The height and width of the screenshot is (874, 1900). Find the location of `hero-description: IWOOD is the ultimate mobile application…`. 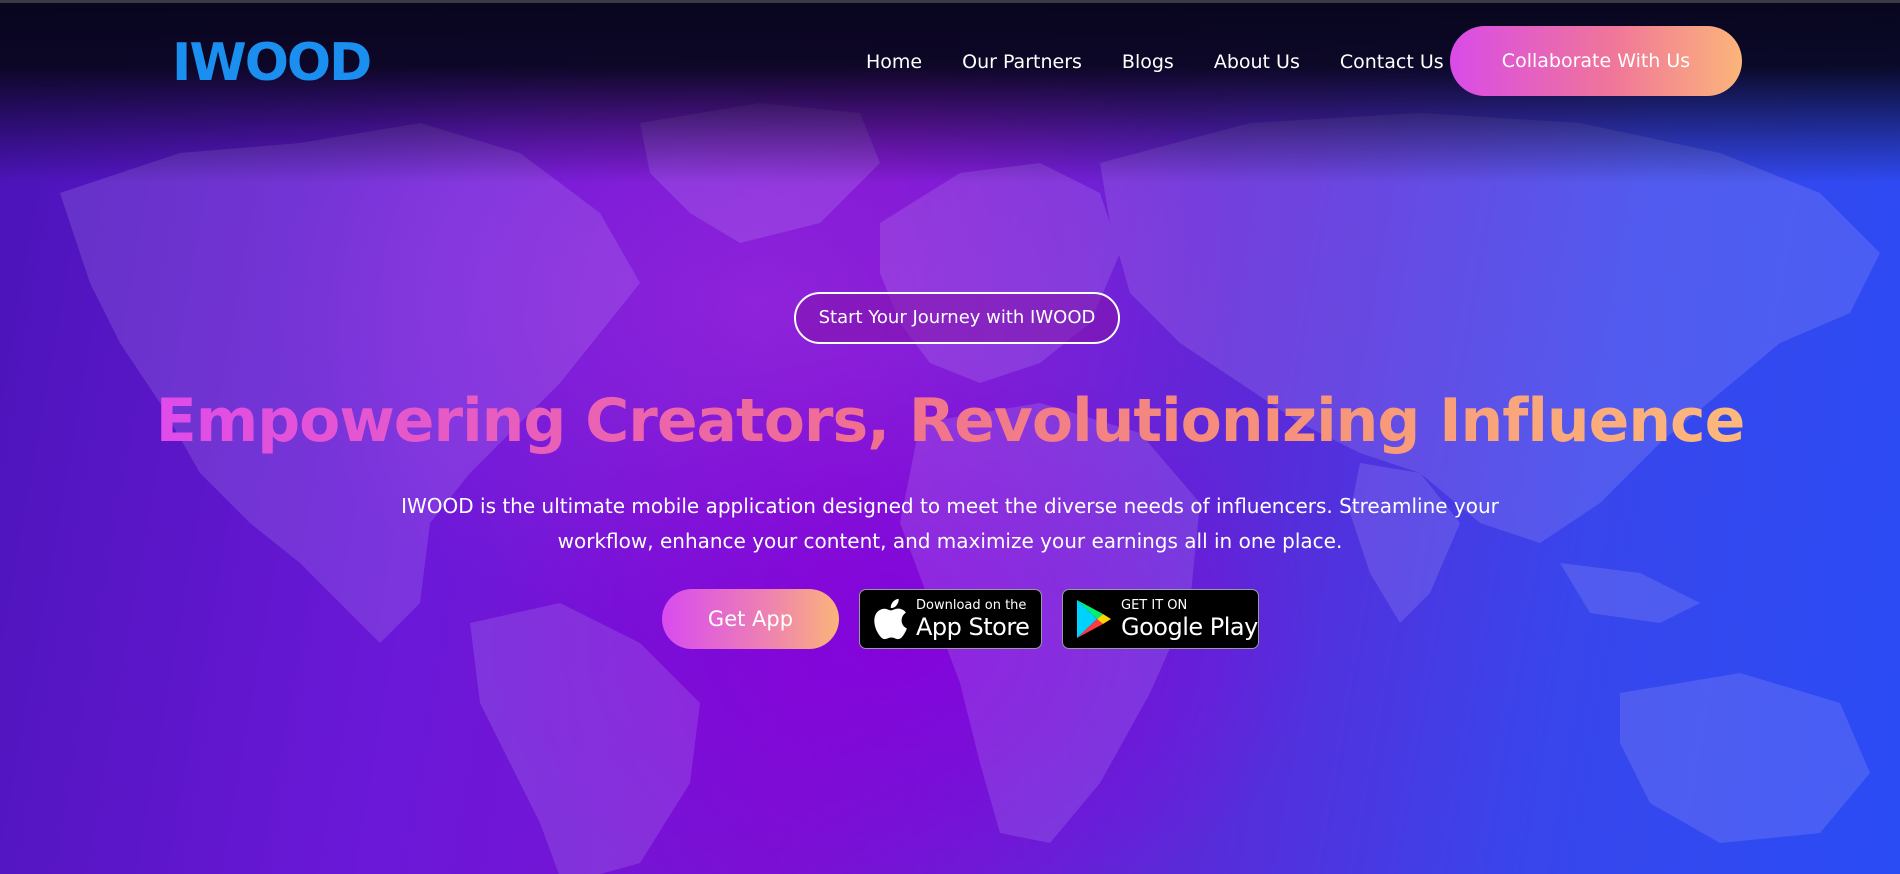

hero-description: IWOOD is the ultimate mobile application… is located at coordinates (950, 523).